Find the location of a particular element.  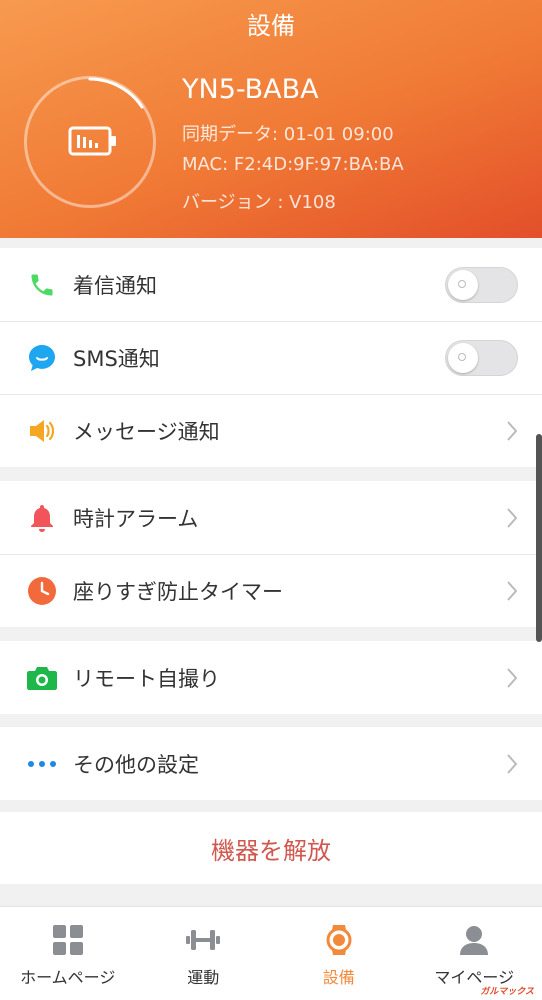

tab-label: 設備 is located at coordinates (338, 977).